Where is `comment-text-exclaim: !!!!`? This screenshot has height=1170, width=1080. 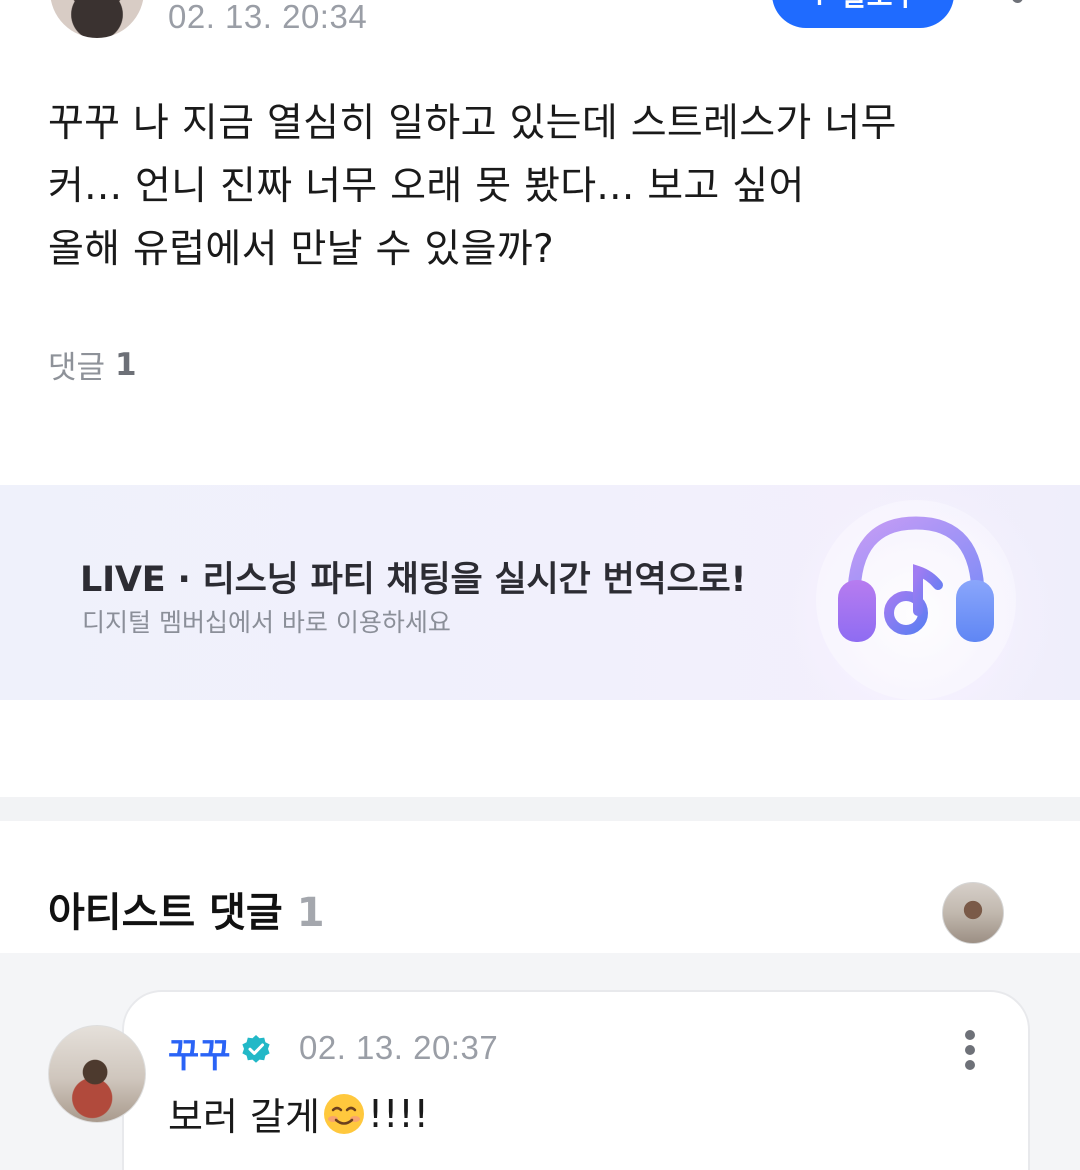
comment-text-exclaim: !!!! is located at coordinates (398, 1113).